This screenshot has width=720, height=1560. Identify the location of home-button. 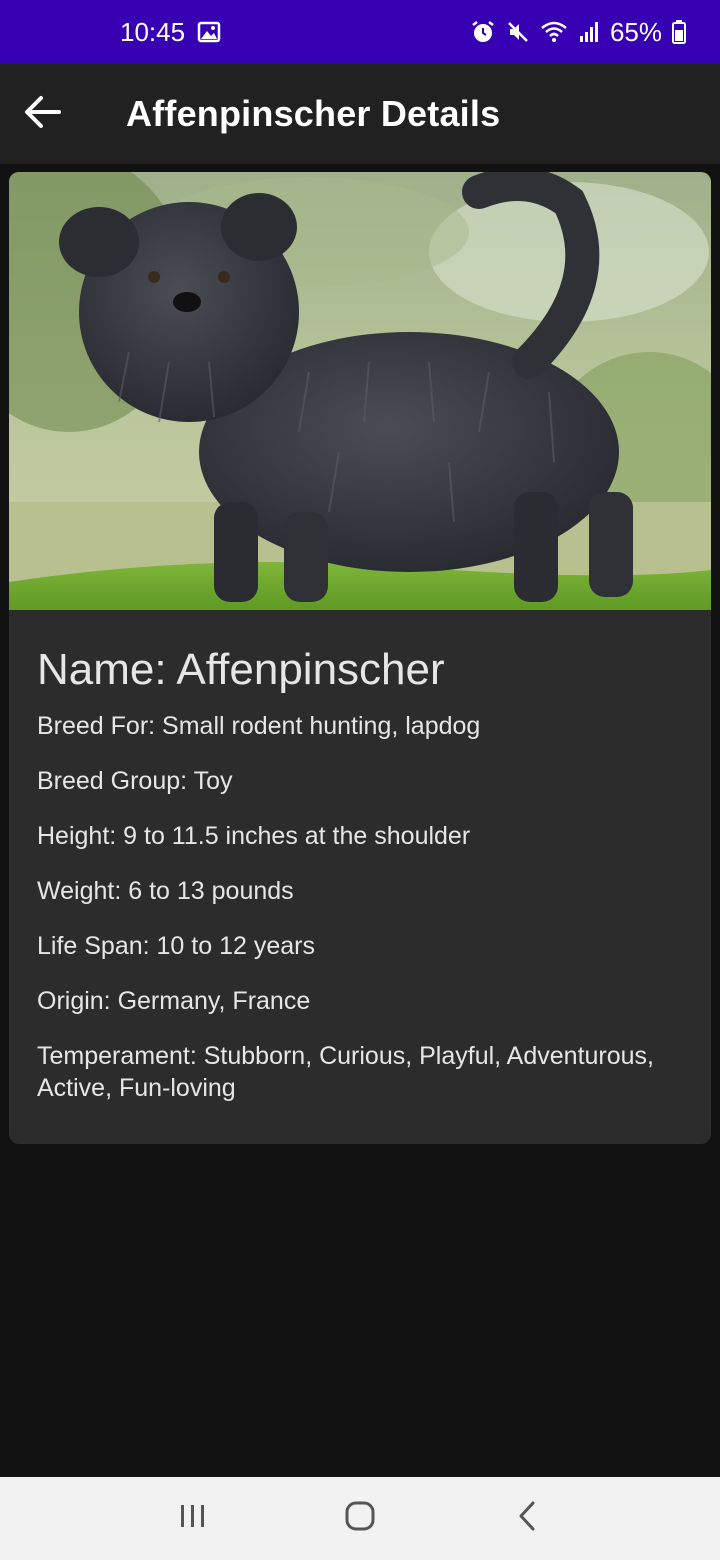
(360, 1519).